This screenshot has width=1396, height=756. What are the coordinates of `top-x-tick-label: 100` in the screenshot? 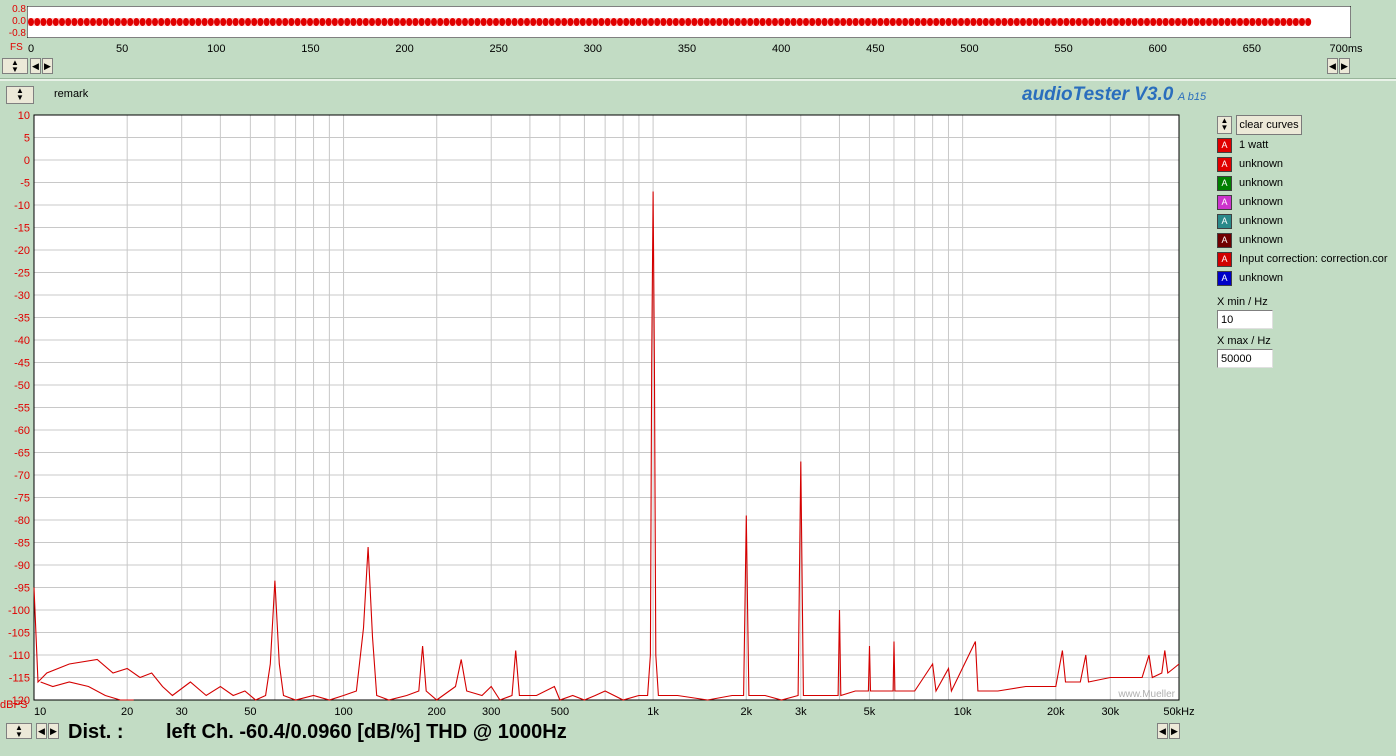 It's located at (216, 49).